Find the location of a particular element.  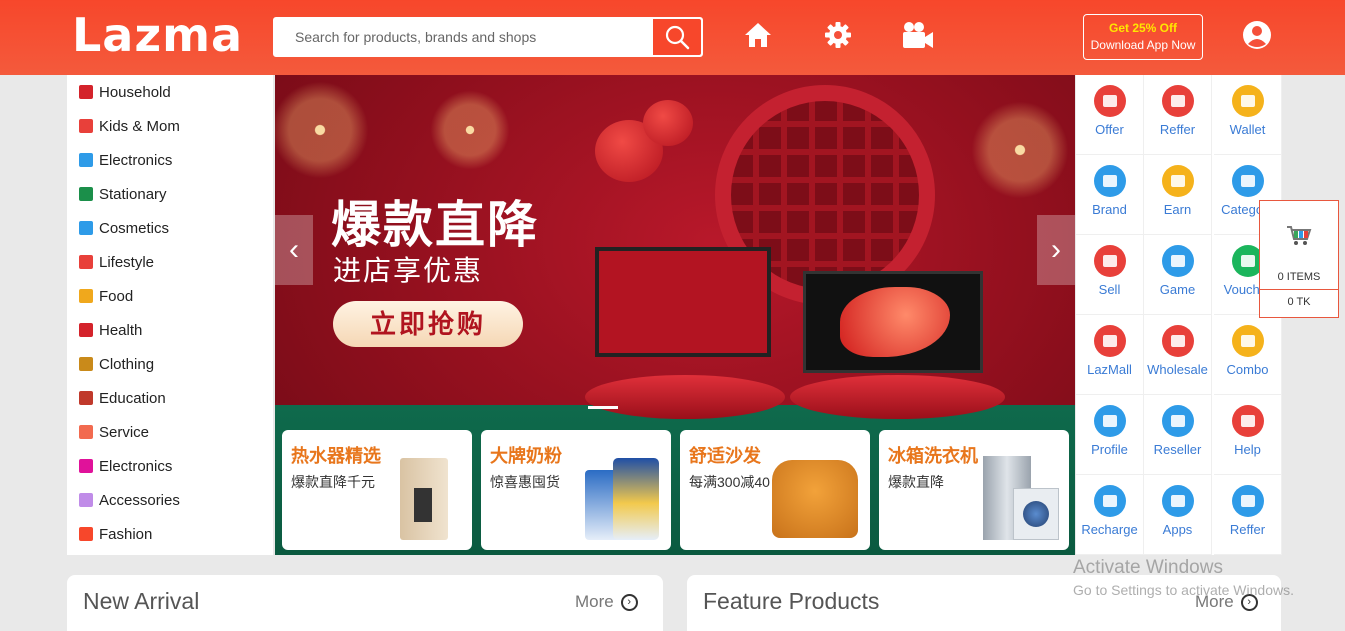

search-input is located at coordinates (464, 37).